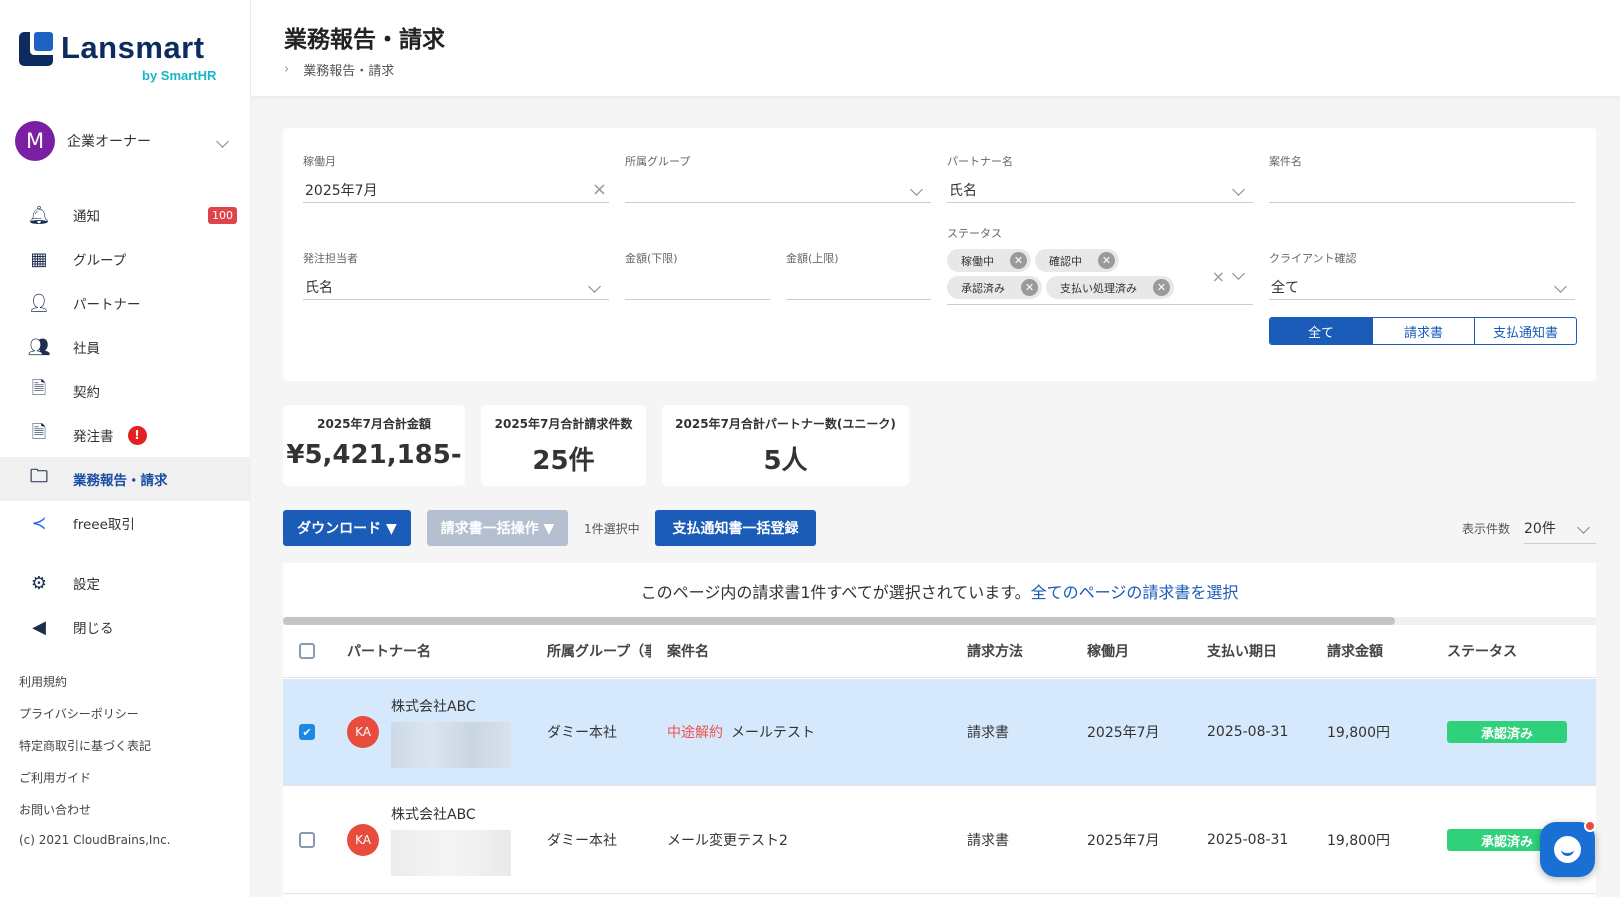 Image resolution: width=1620 pixels, height=897 pixels. Describe the element at coordinates (39, 303) in the screenshot. I see `person-icon: 👤︎` at that location.